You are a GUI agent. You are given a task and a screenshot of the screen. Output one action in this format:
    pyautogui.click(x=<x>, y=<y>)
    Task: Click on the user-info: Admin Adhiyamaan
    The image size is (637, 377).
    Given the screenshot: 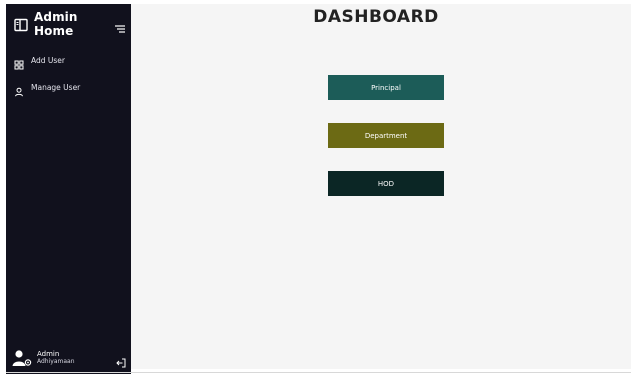 What is the action you would take?
    pyautogui.click(x=56, y=357)
    